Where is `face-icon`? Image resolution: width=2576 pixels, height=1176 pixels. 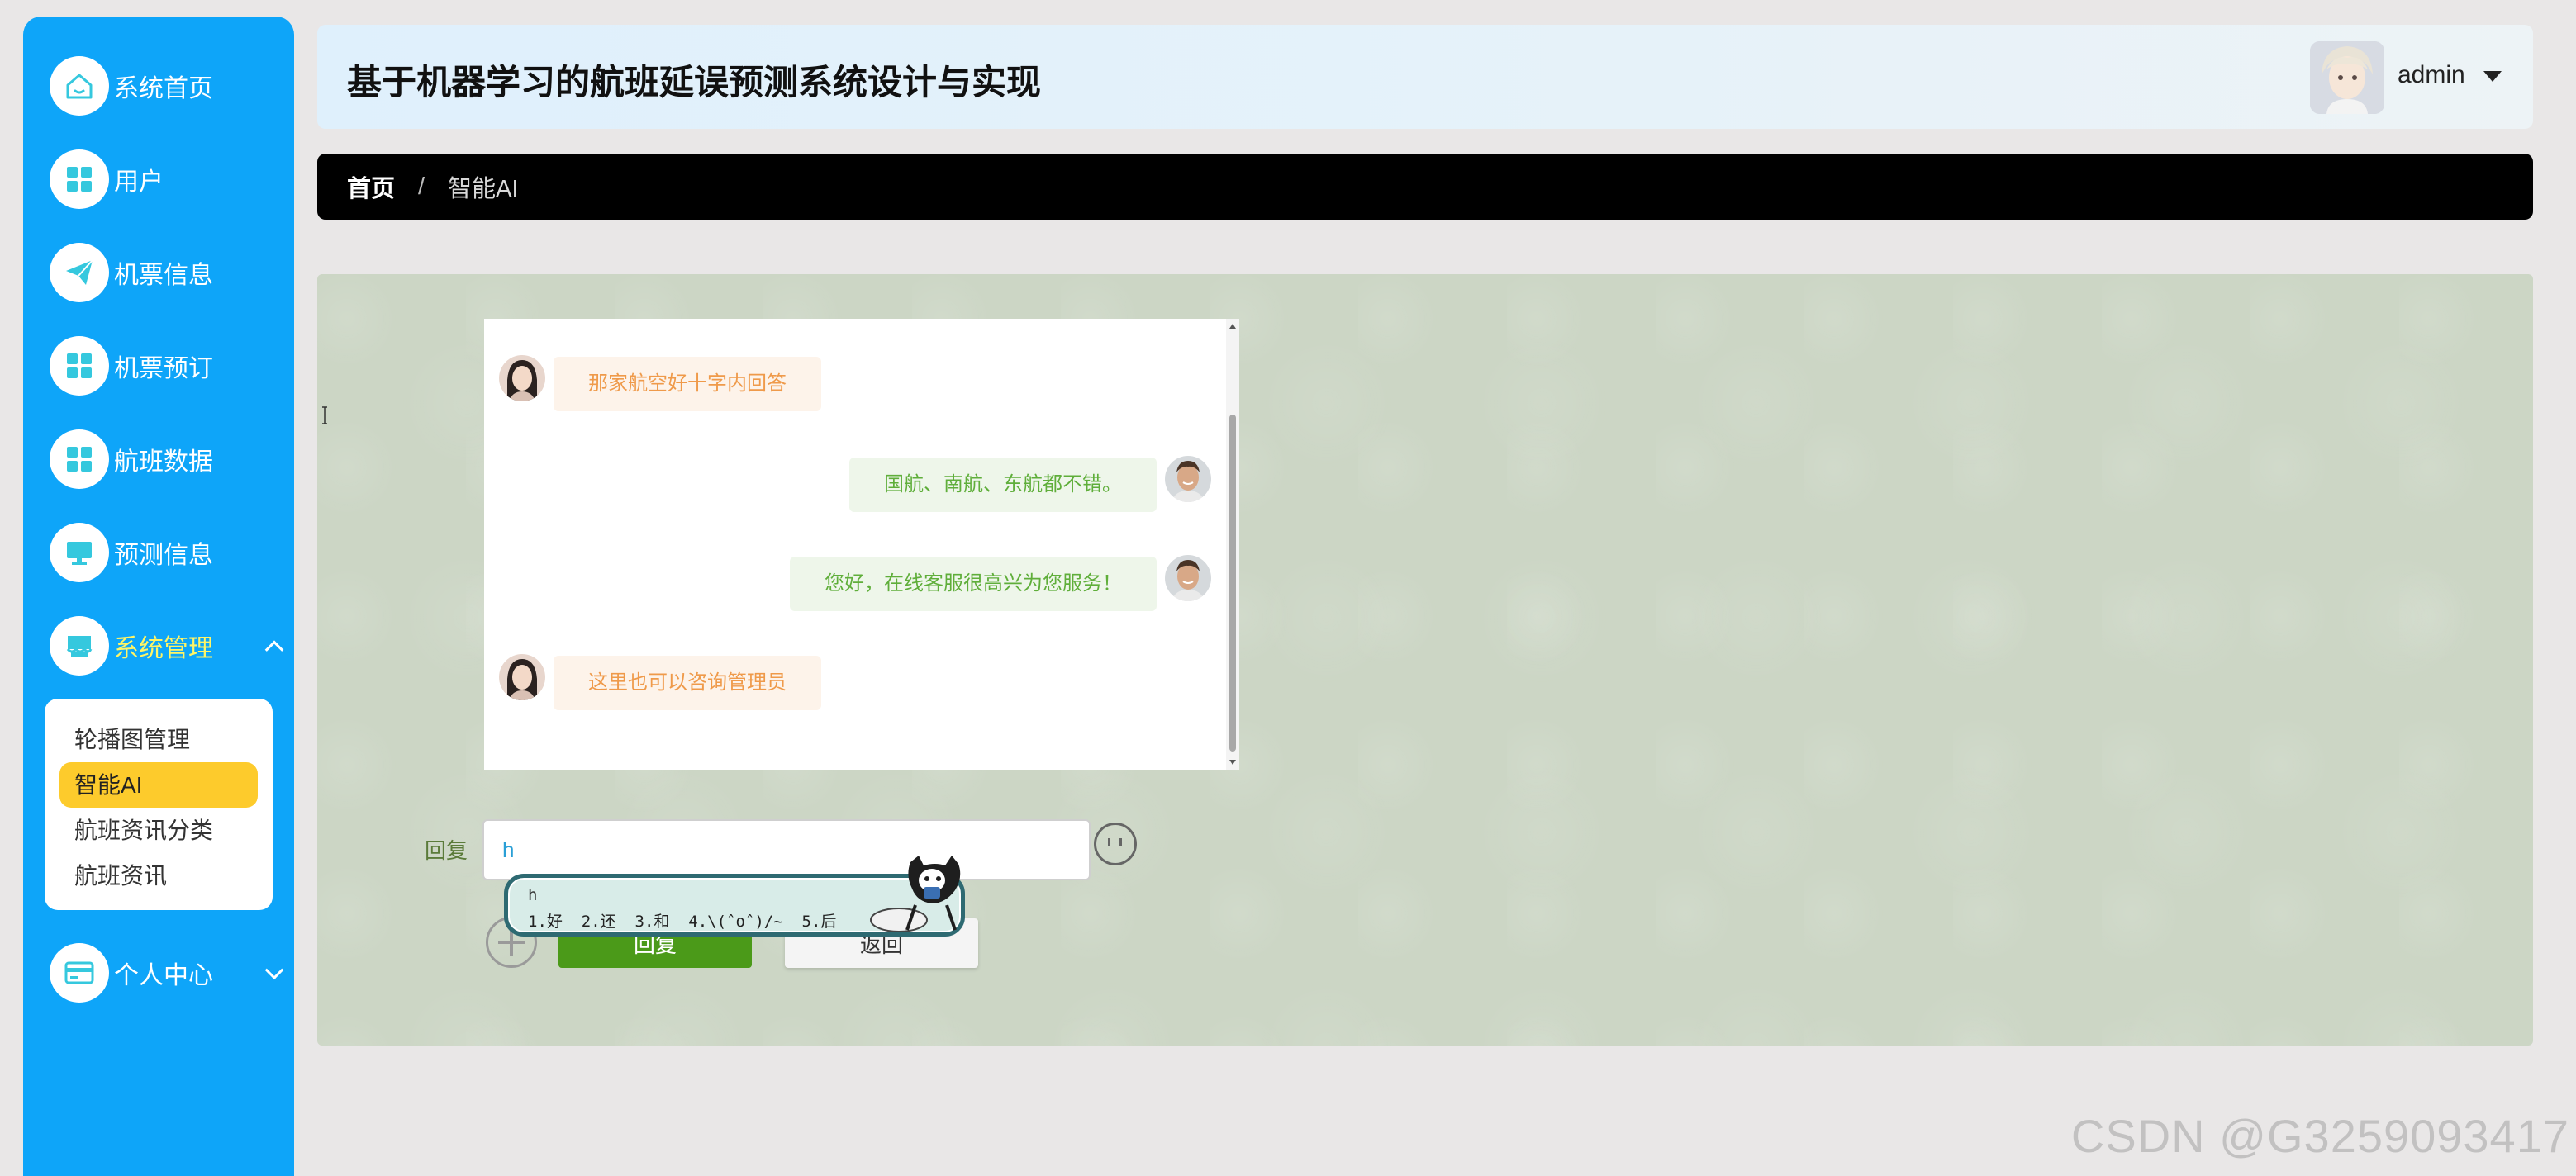 face-icon is located at coordinates (1115, 842).